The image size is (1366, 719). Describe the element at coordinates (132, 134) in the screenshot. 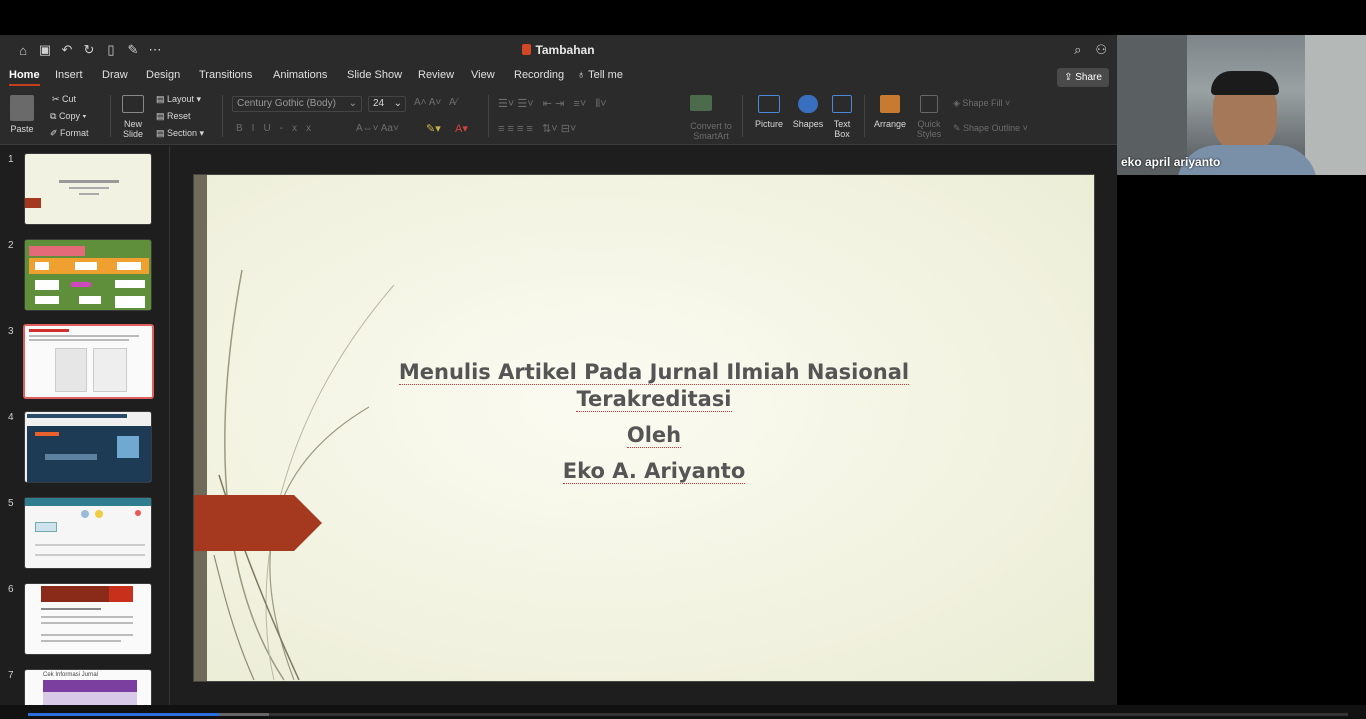

I see `new-slide-label-2: Slide` at that location.